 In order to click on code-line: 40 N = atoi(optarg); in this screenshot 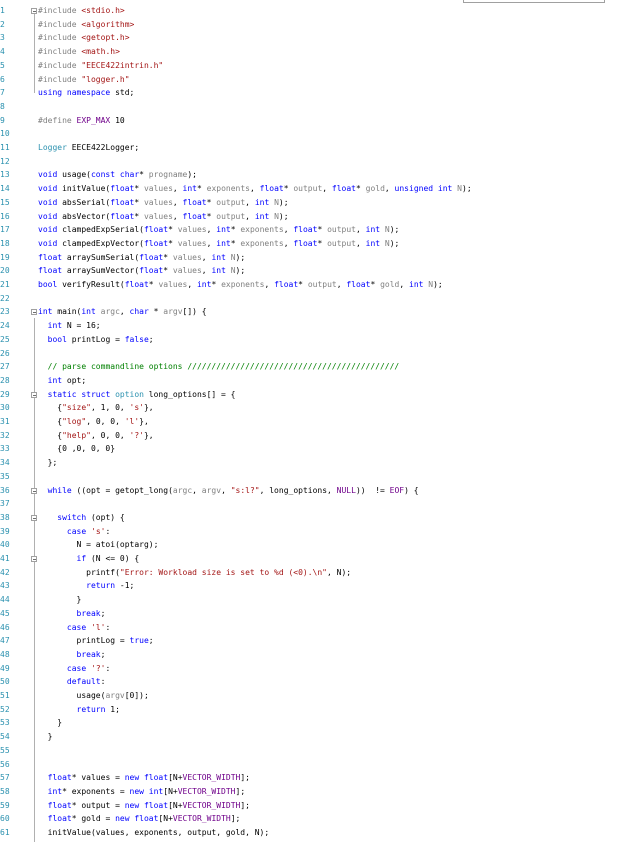, I will do `click(313, 545)`.